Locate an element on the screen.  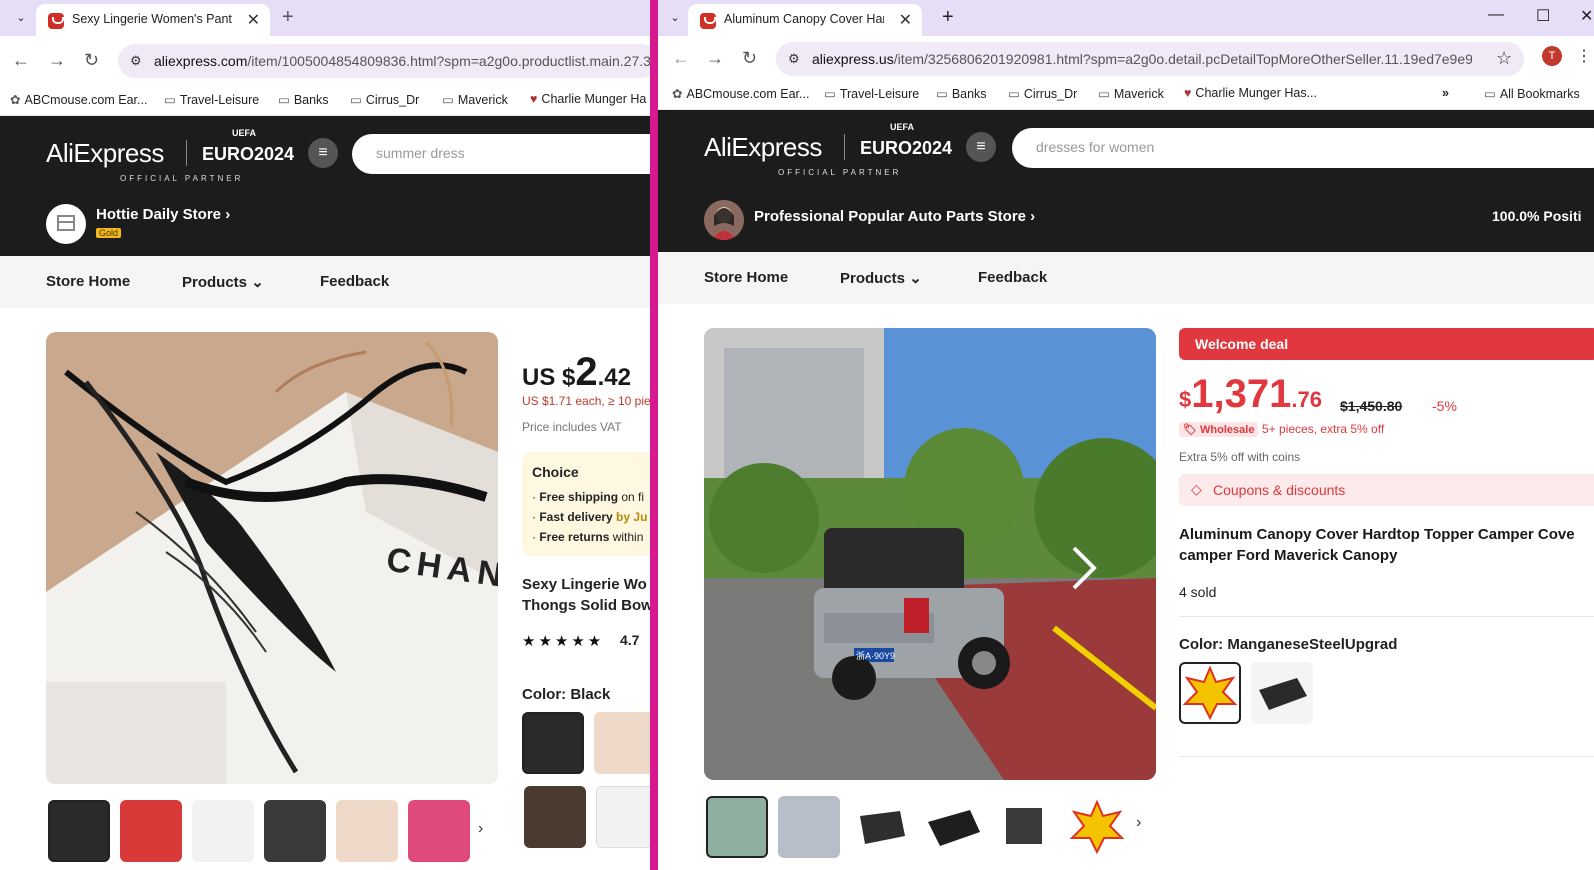
active-tab: Sexy Lingerie Women's Panties ✕ is located at coordinates (153, 20).